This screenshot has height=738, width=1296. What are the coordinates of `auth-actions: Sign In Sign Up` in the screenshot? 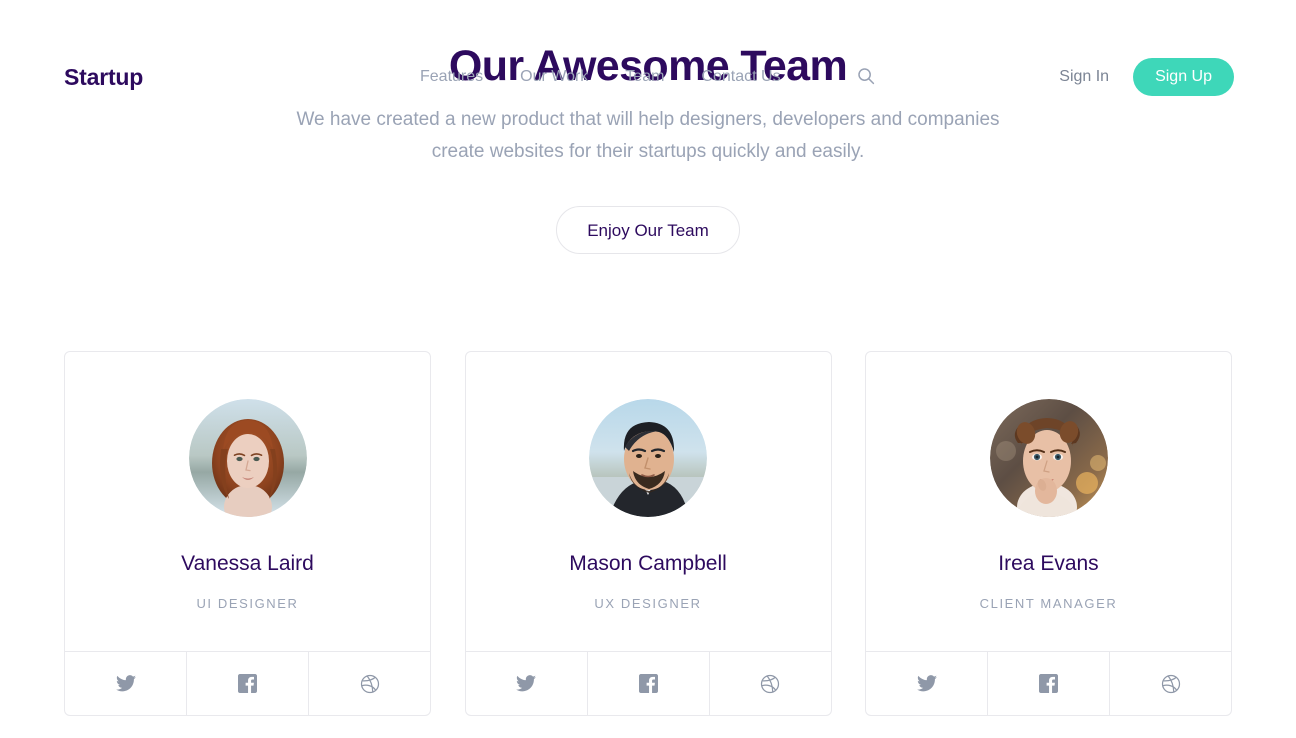 It's located at (1146, 77).